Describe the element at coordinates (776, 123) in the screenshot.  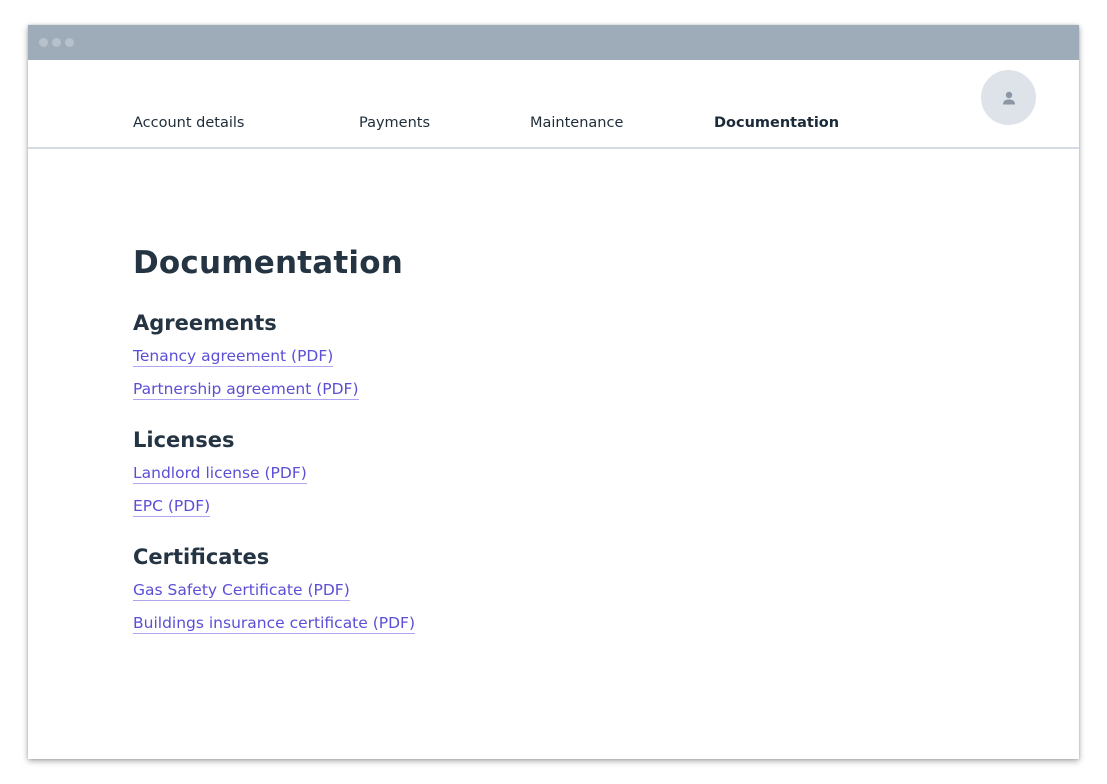
I see `tab-documentation: Documentation` at that location.